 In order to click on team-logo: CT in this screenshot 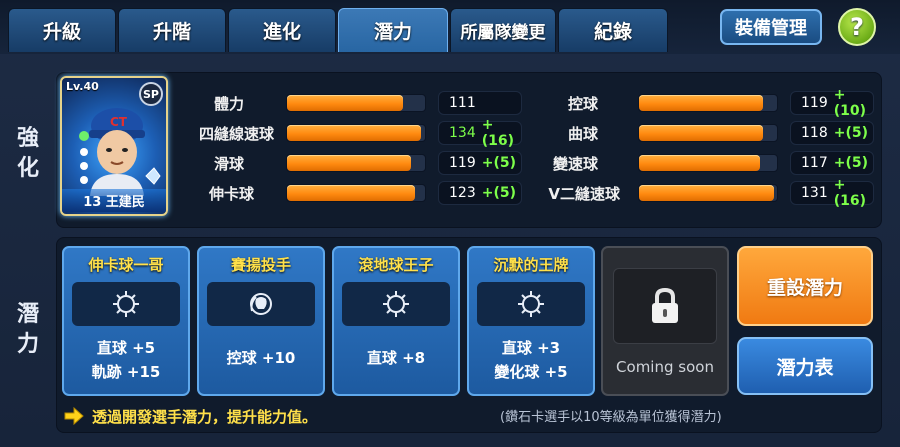, I will do `click(119, 122)`.